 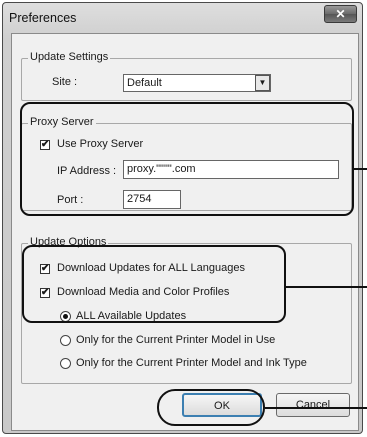 What do you see at coordinates (144, 83) in the screenshot?
I see `site-select-value: Default` at bounding box center [144, 83].